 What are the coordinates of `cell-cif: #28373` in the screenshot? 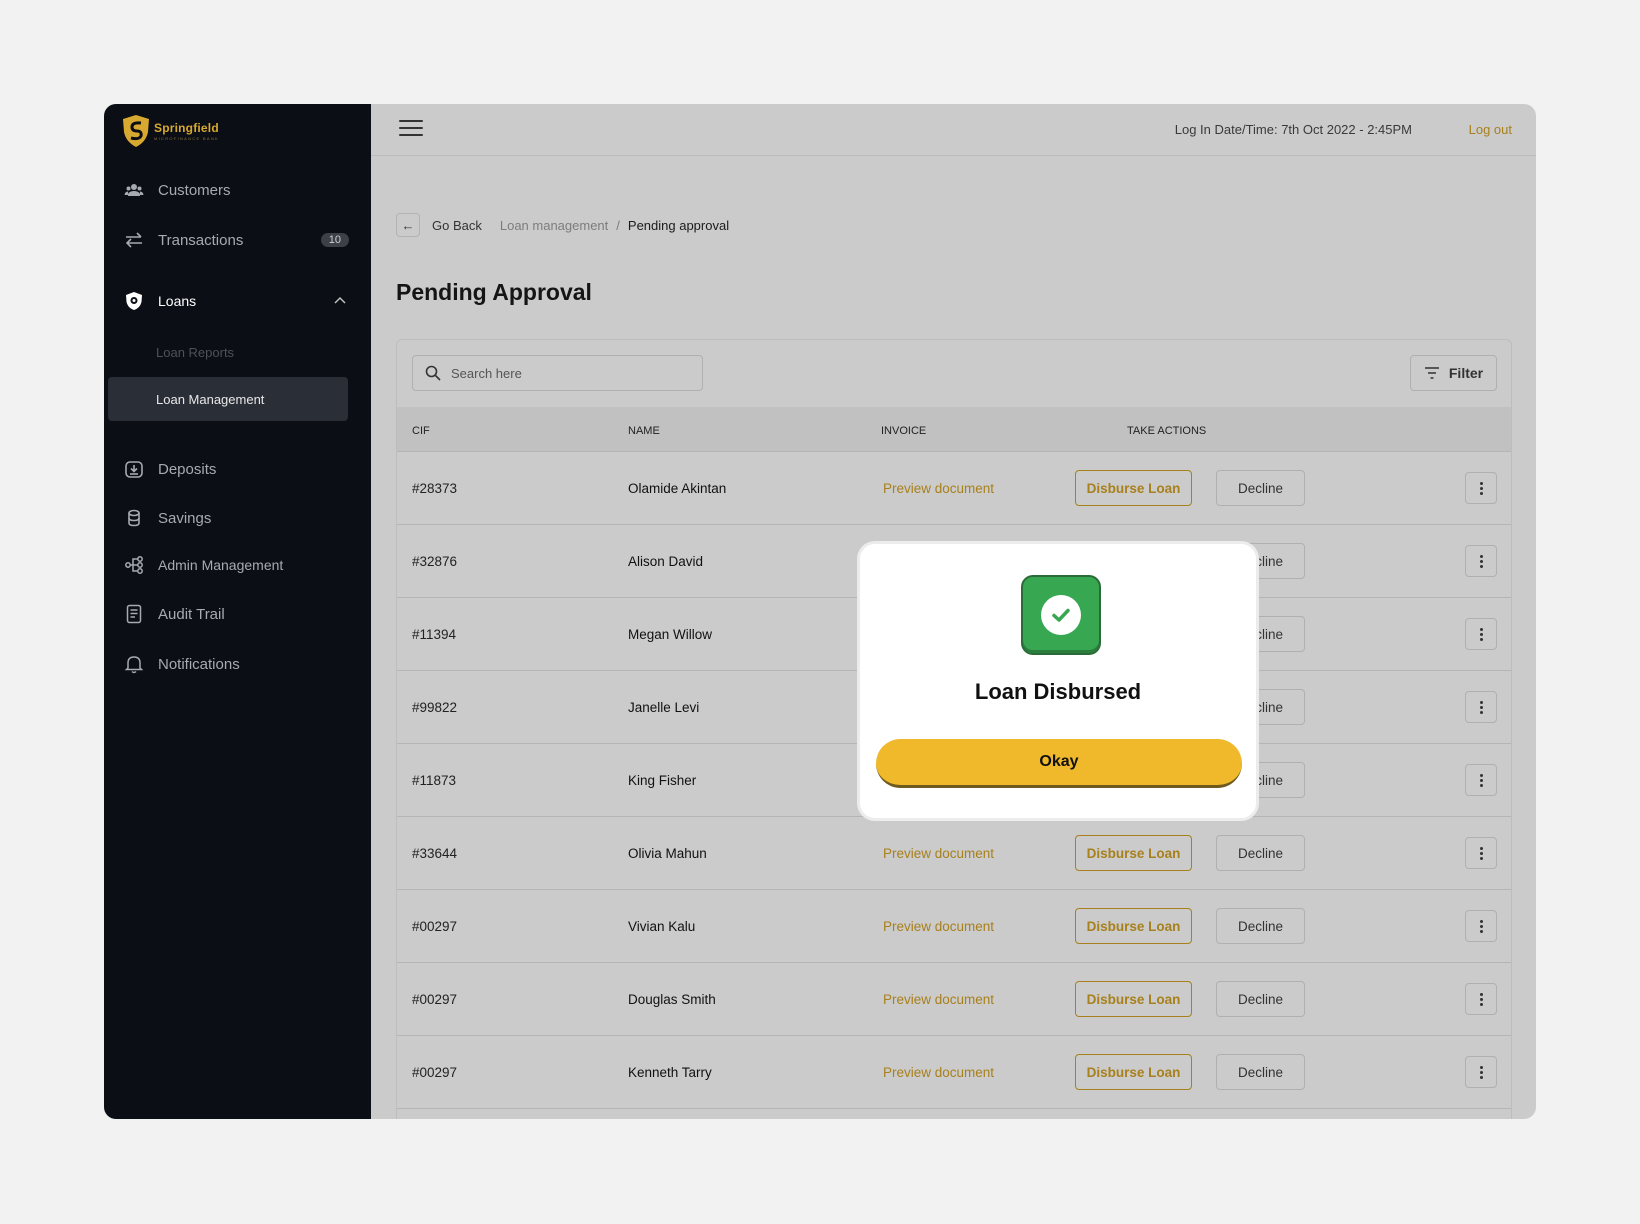 It's located at (435, 488).